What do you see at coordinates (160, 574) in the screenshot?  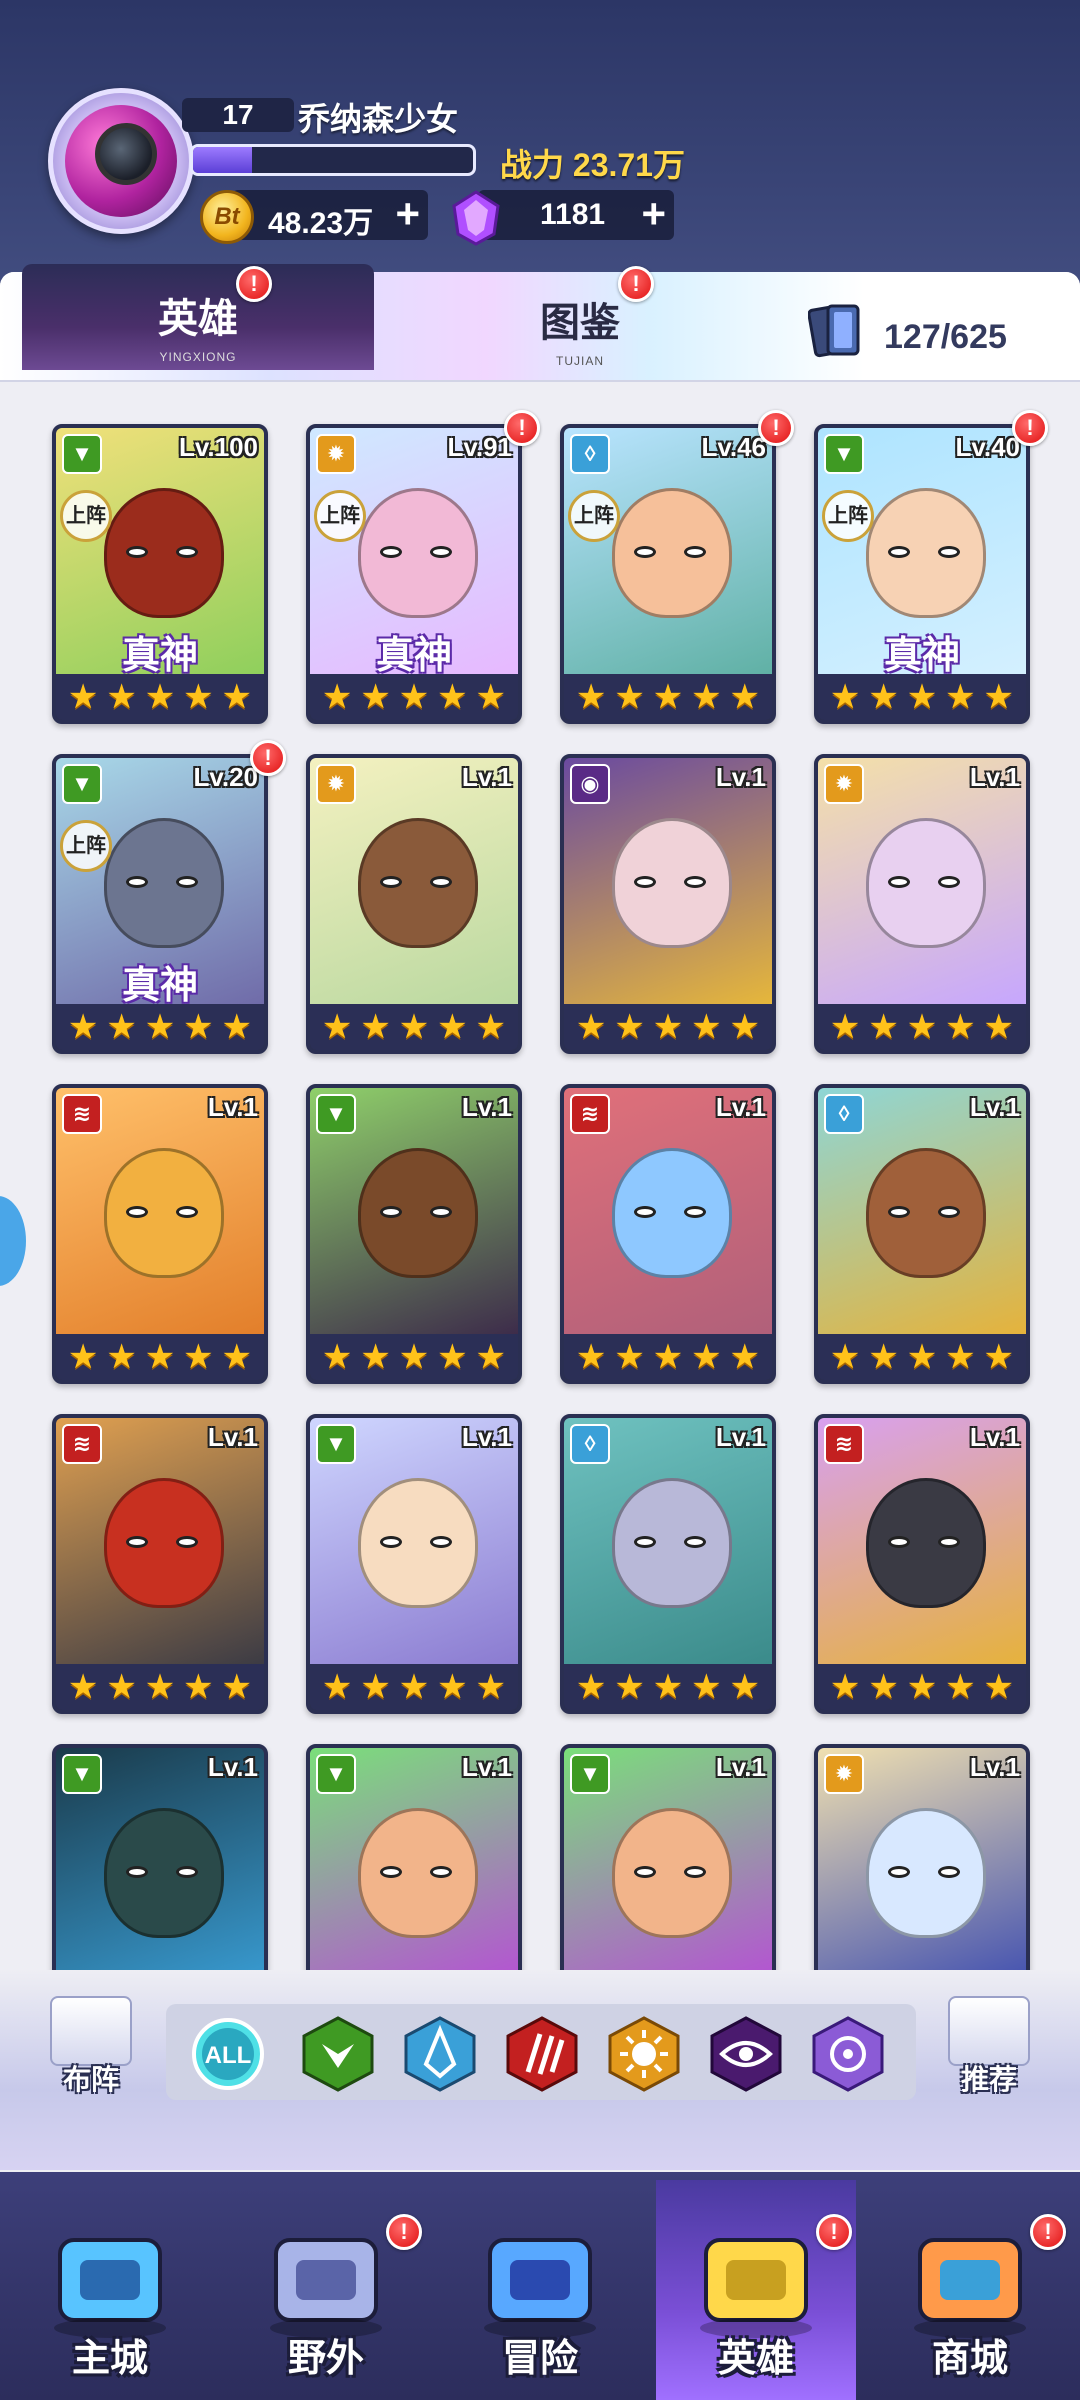 I see `hero-card: ▼ Lv.100 上阵 真神 ★ ★ ★ ★ ★` at bounding box center [160, 574].